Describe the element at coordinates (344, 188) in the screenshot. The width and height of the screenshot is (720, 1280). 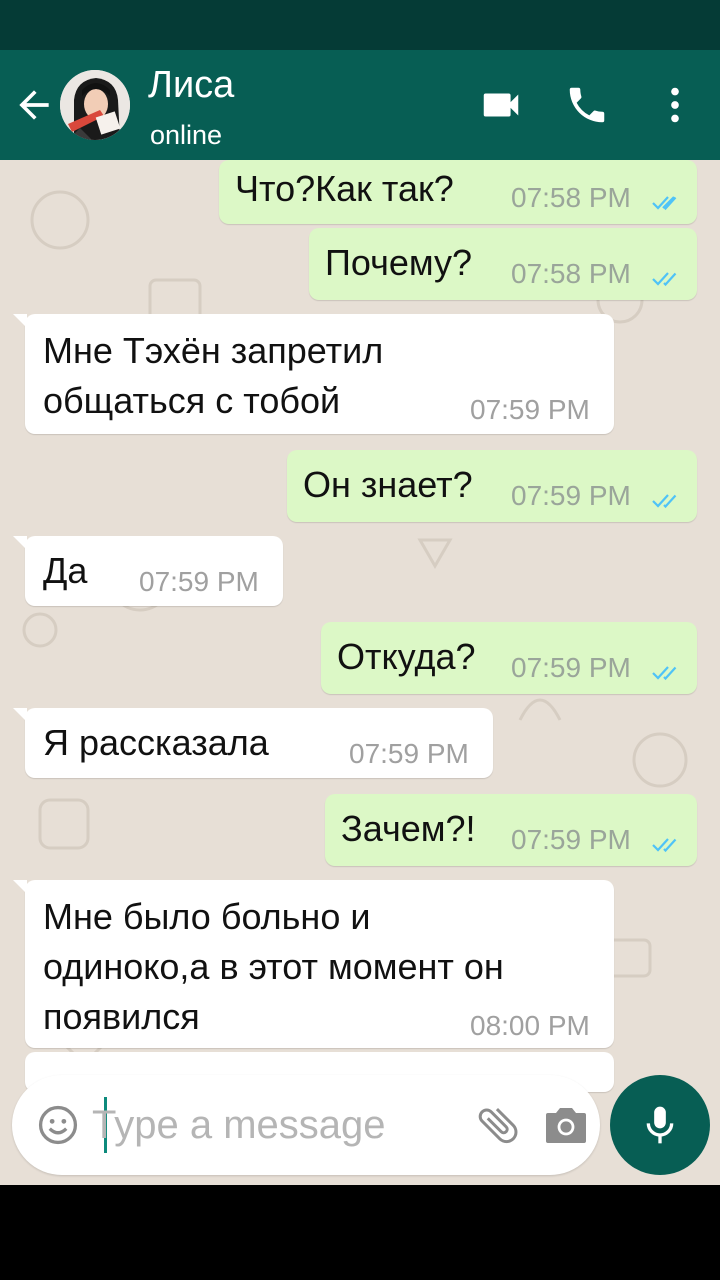
I see `message-text: Что?Как так?` at that location.